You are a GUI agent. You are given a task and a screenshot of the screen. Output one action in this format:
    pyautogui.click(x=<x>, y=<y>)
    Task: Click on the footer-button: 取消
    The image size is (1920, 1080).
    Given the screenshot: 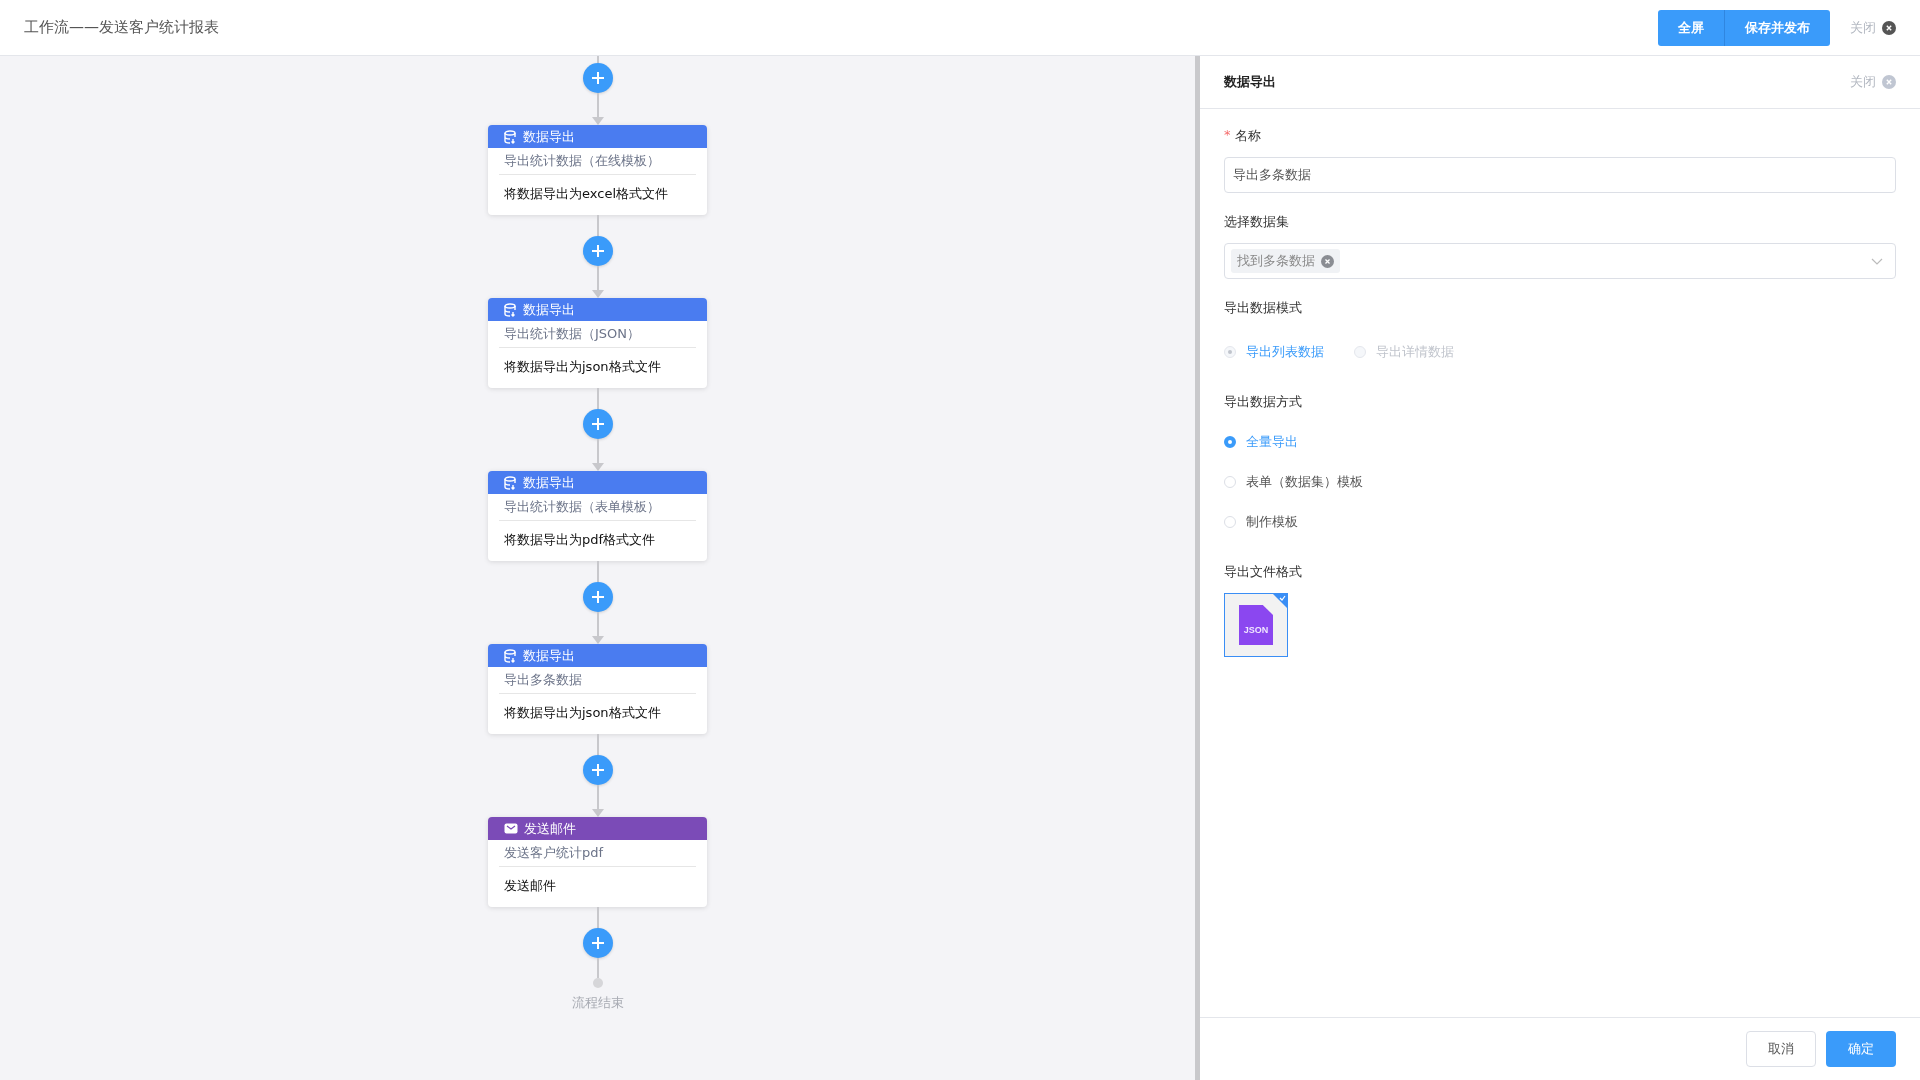 What is the action you would take?
    pyautogui.click(x=1781, y=1049)
    